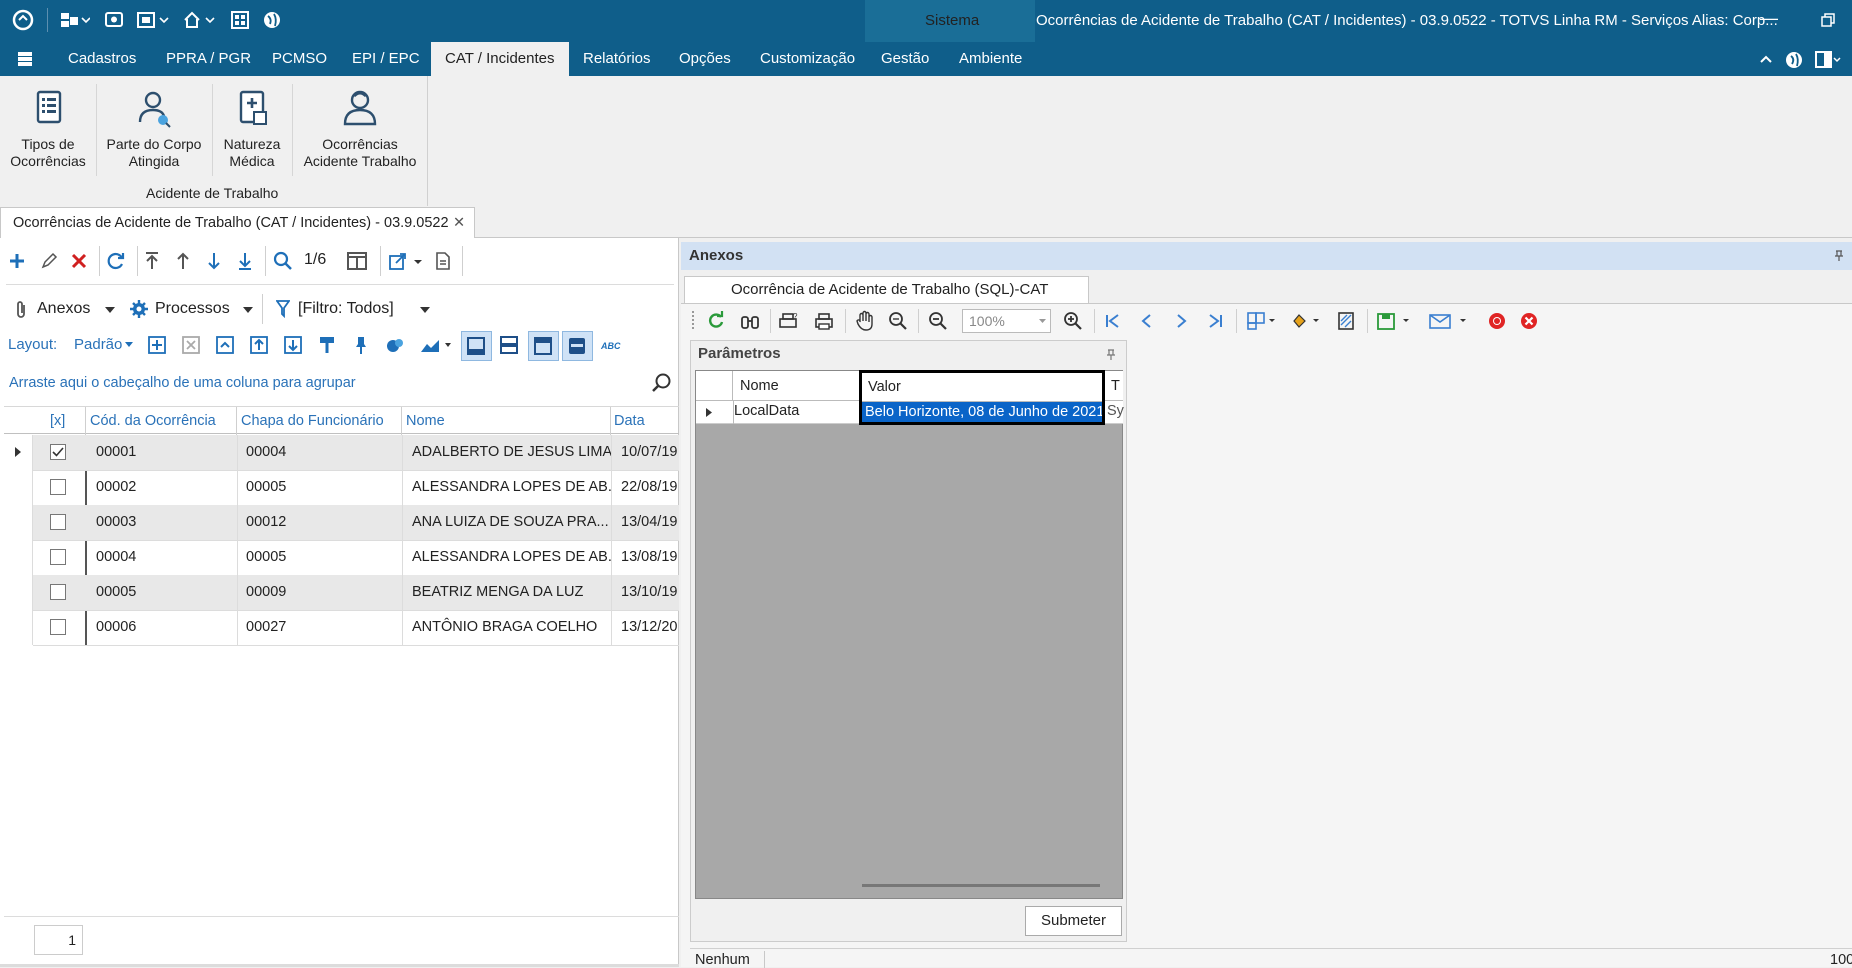 Image resolution: width=1852 pixels, height=968 pixels. What do you see at coordinates (982, 387) in the screenshot?
I see `valor-header-cell: Valor` at bounding box center [982, 387].